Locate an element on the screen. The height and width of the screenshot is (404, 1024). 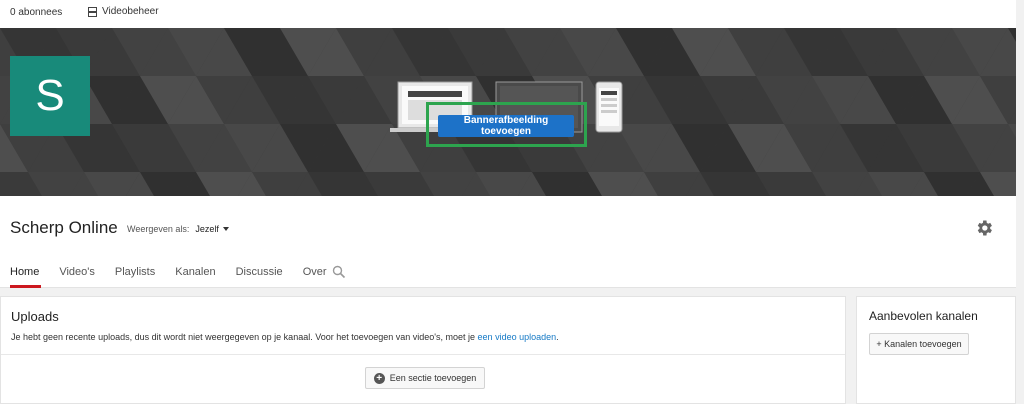
add-channels-button: + Kanalen toevoegen is located at coordinates (919, 344).